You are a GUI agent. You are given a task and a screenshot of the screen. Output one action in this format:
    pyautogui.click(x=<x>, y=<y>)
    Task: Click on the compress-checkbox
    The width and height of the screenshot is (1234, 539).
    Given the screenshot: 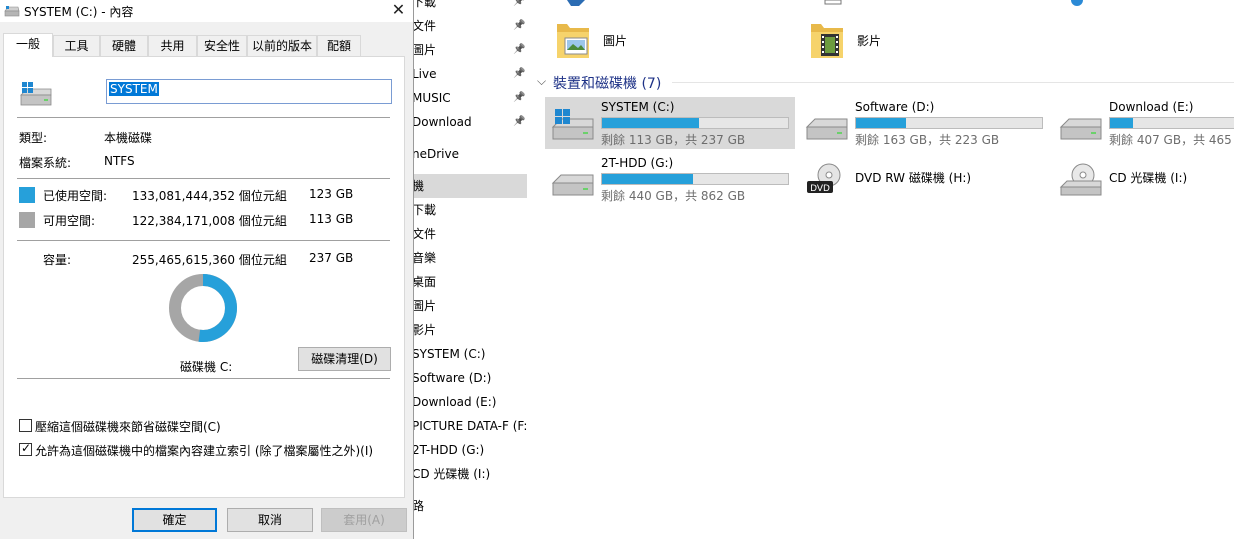 What is the action you would take?
    pyautogui.click(x=25, y=425)
    